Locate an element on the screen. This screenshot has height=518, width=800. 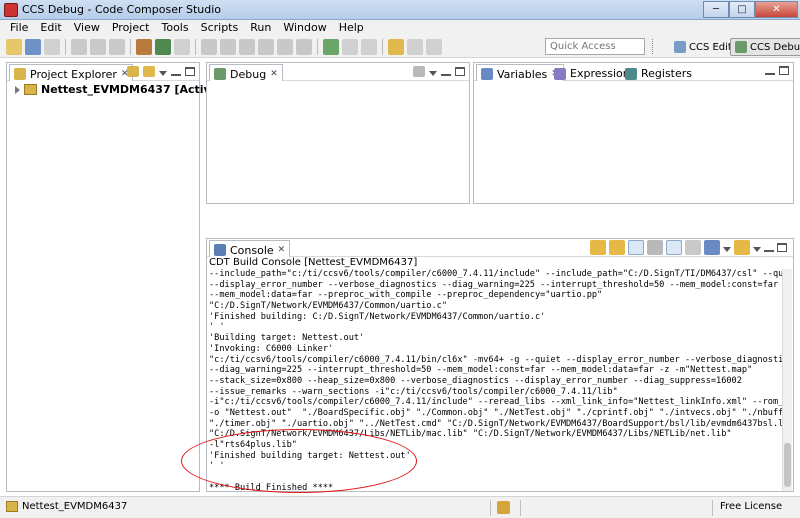
menu-run: Run is located at coordinates (260, 28).